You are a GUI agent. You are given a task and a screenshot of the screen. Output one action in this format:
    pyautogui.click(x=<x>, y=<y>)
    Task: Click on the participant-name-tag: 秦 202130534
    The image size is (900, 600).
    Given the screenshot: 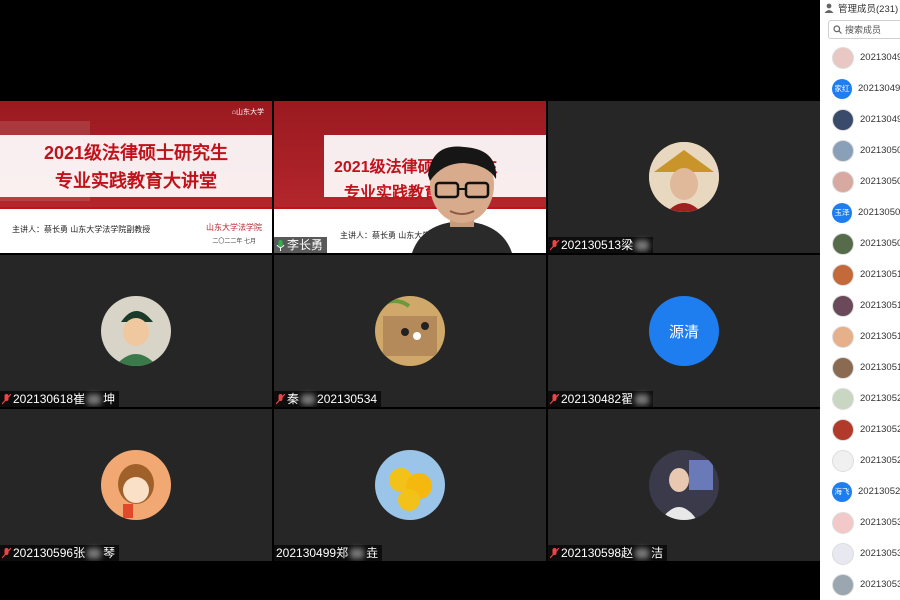 What is the action you would take?
    pyautogui.click(x=328, y=399)
    